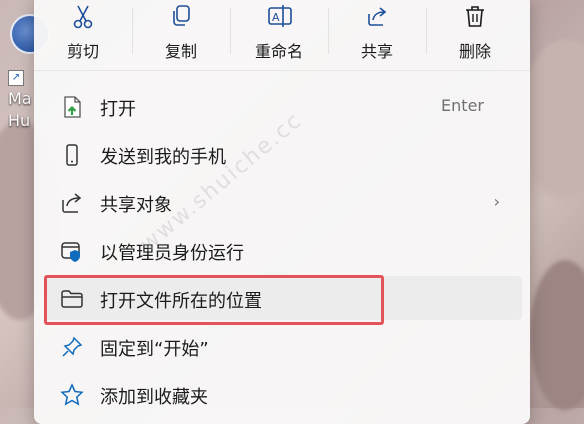 The width and height of the screenshot is (584, 424). Describe the element at coordinates (82, 51) in the screenshot. I see `cut-label: 剪切` at that location.